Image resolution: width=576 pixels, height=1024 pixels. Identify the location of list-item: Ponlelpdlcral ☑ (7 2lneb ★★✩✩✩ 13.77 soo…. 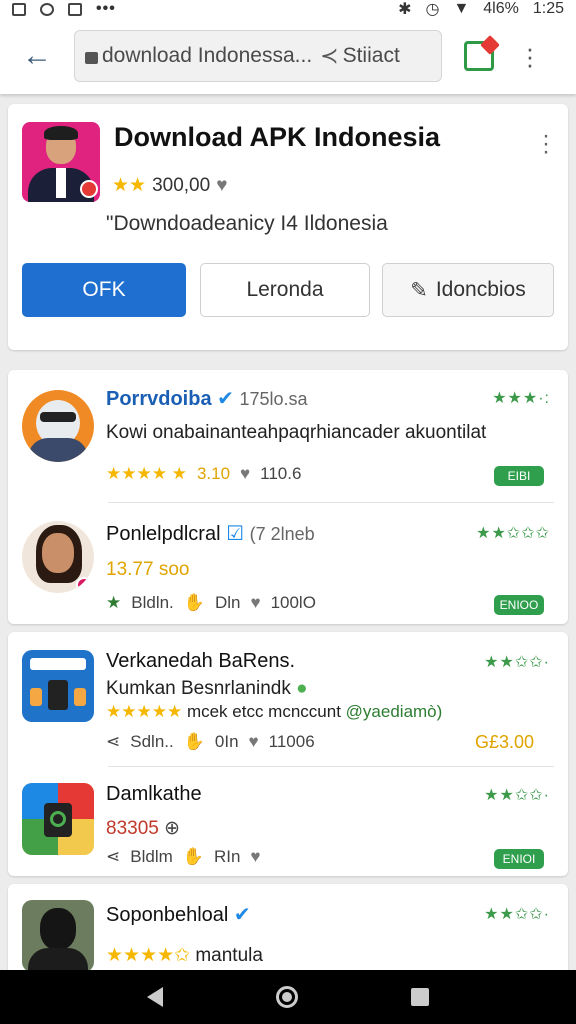
(288, 563).